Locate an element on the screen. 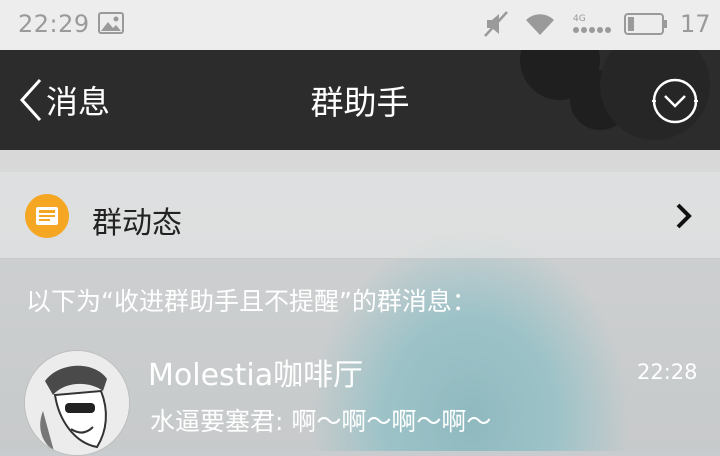  page-title: 群助手 is located at coordinates (360, 102).